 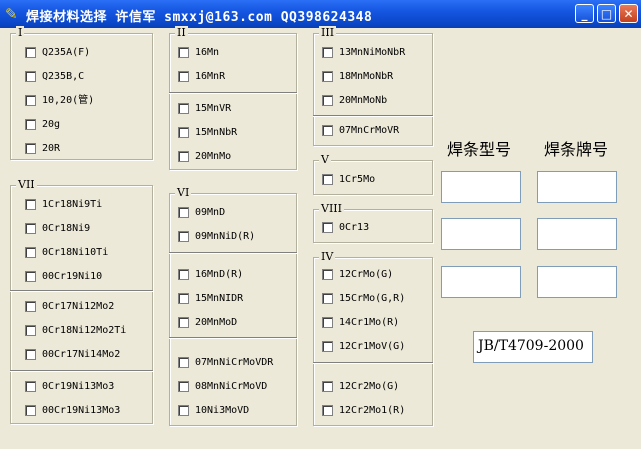 I want to click on checkbox-label: 20MnMoD, so click(x=216, y=323).